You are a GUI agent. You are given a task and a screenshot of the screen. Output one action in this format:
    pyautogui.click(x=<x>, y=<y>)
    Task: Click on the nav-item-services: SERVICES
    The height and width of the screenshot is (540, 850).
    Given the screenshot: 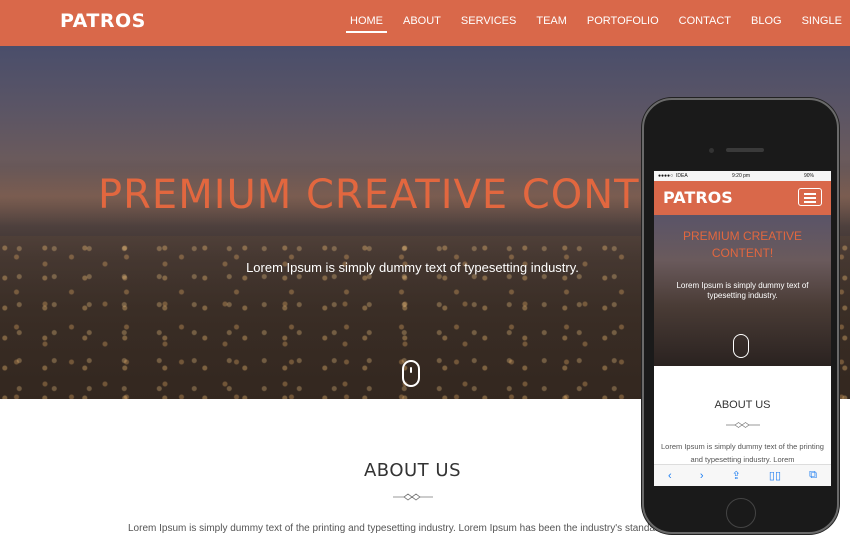 What is the action you would take?
    pyautogui.click(x=488, y=23)
    